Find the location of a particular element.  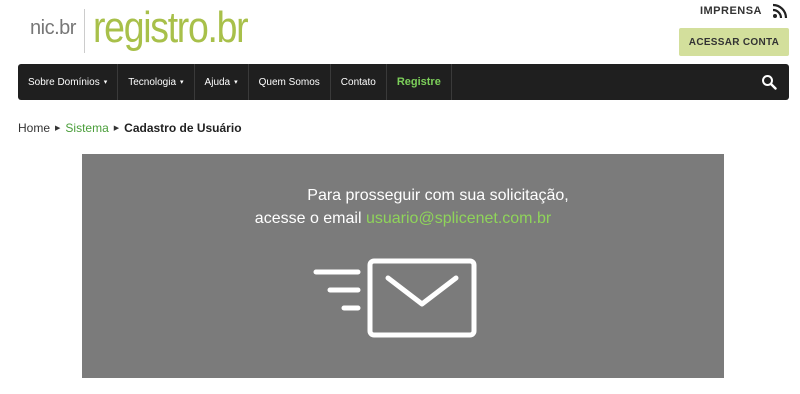

rss-icon is located at coordinates (780, 11).